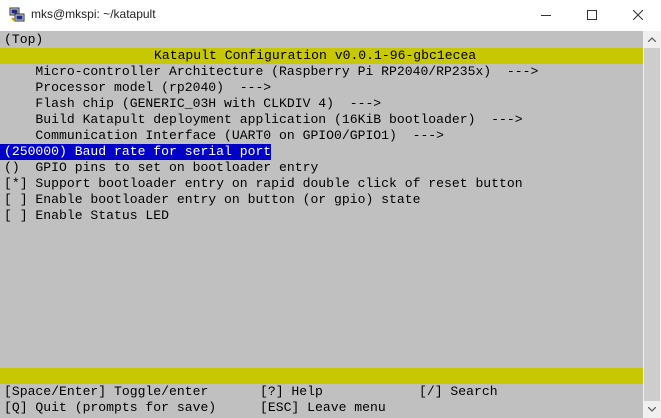  I want to click on breadcrumb: (Top), so click(24, 39).